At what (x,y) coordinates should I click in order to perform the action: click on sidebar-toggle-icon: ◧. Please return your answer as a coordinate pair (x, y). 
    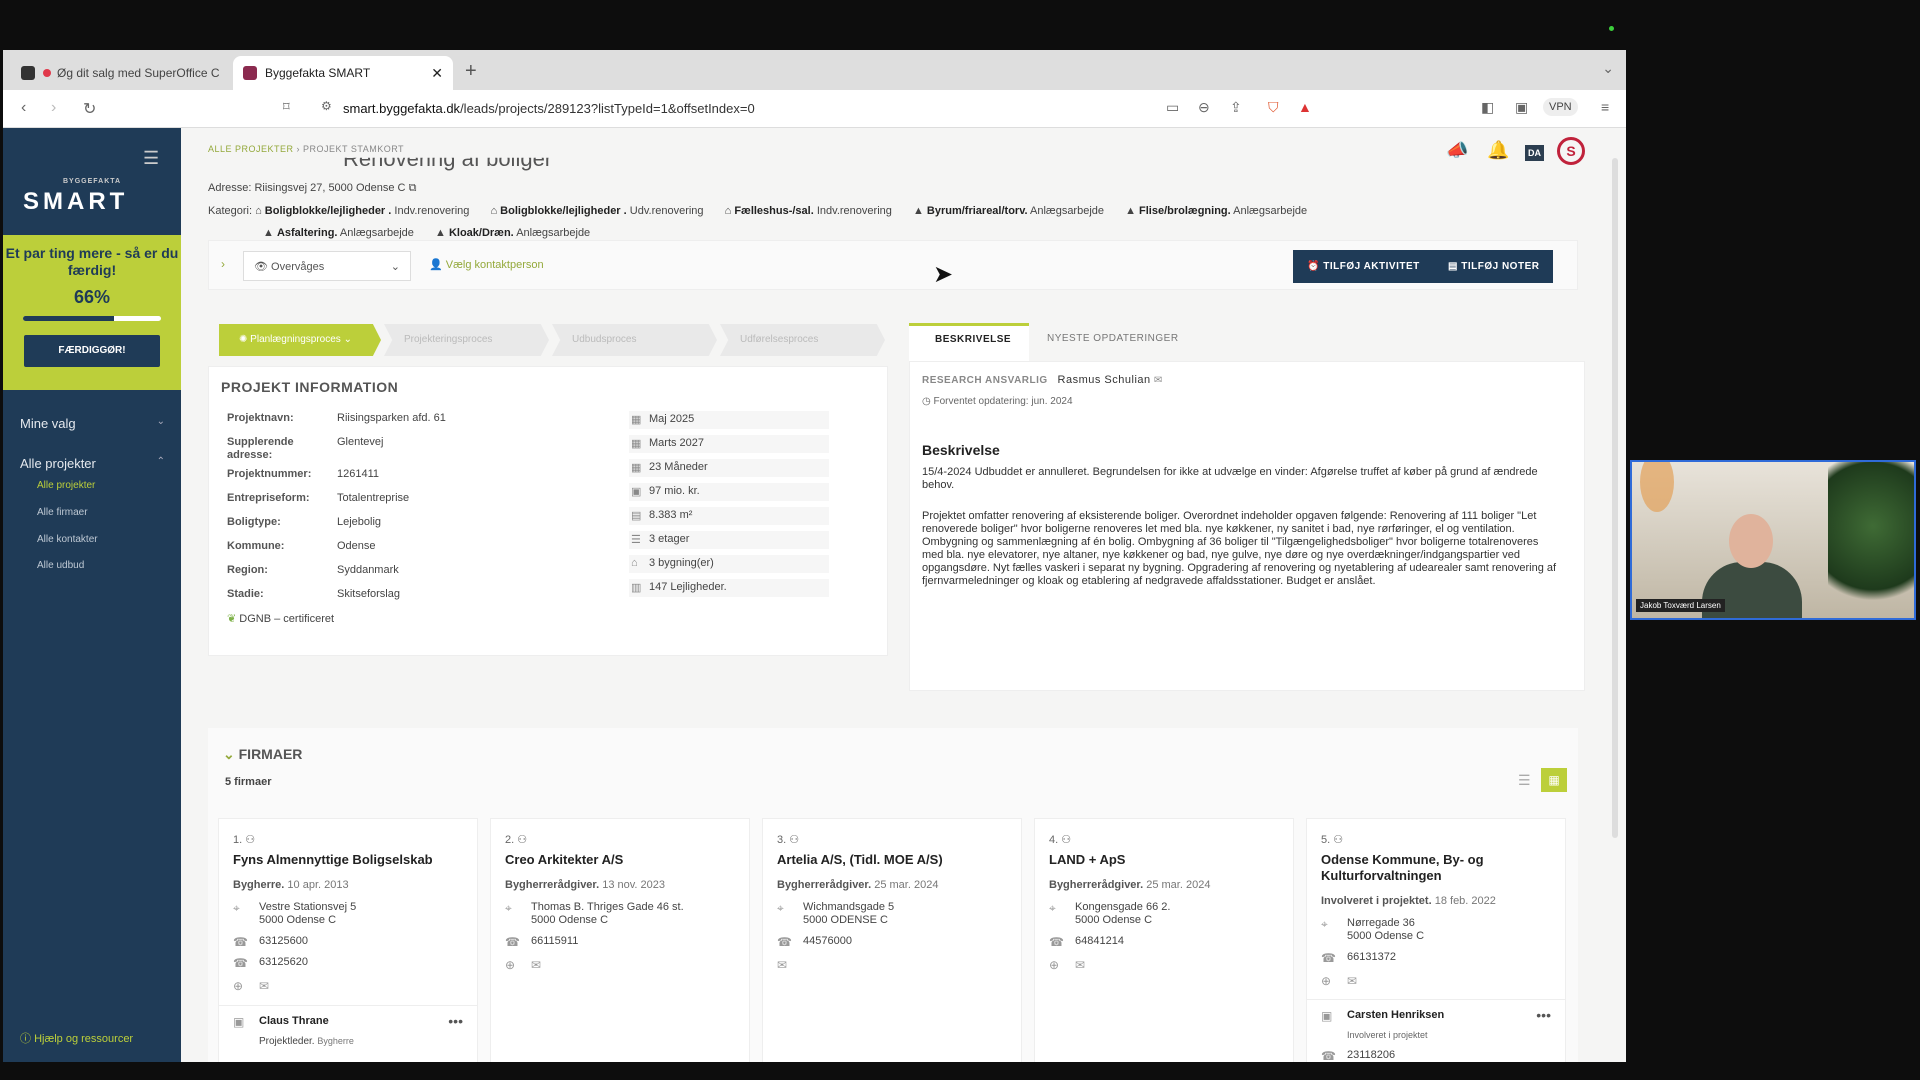
    Looking at the image, I should click on (1487, 107).